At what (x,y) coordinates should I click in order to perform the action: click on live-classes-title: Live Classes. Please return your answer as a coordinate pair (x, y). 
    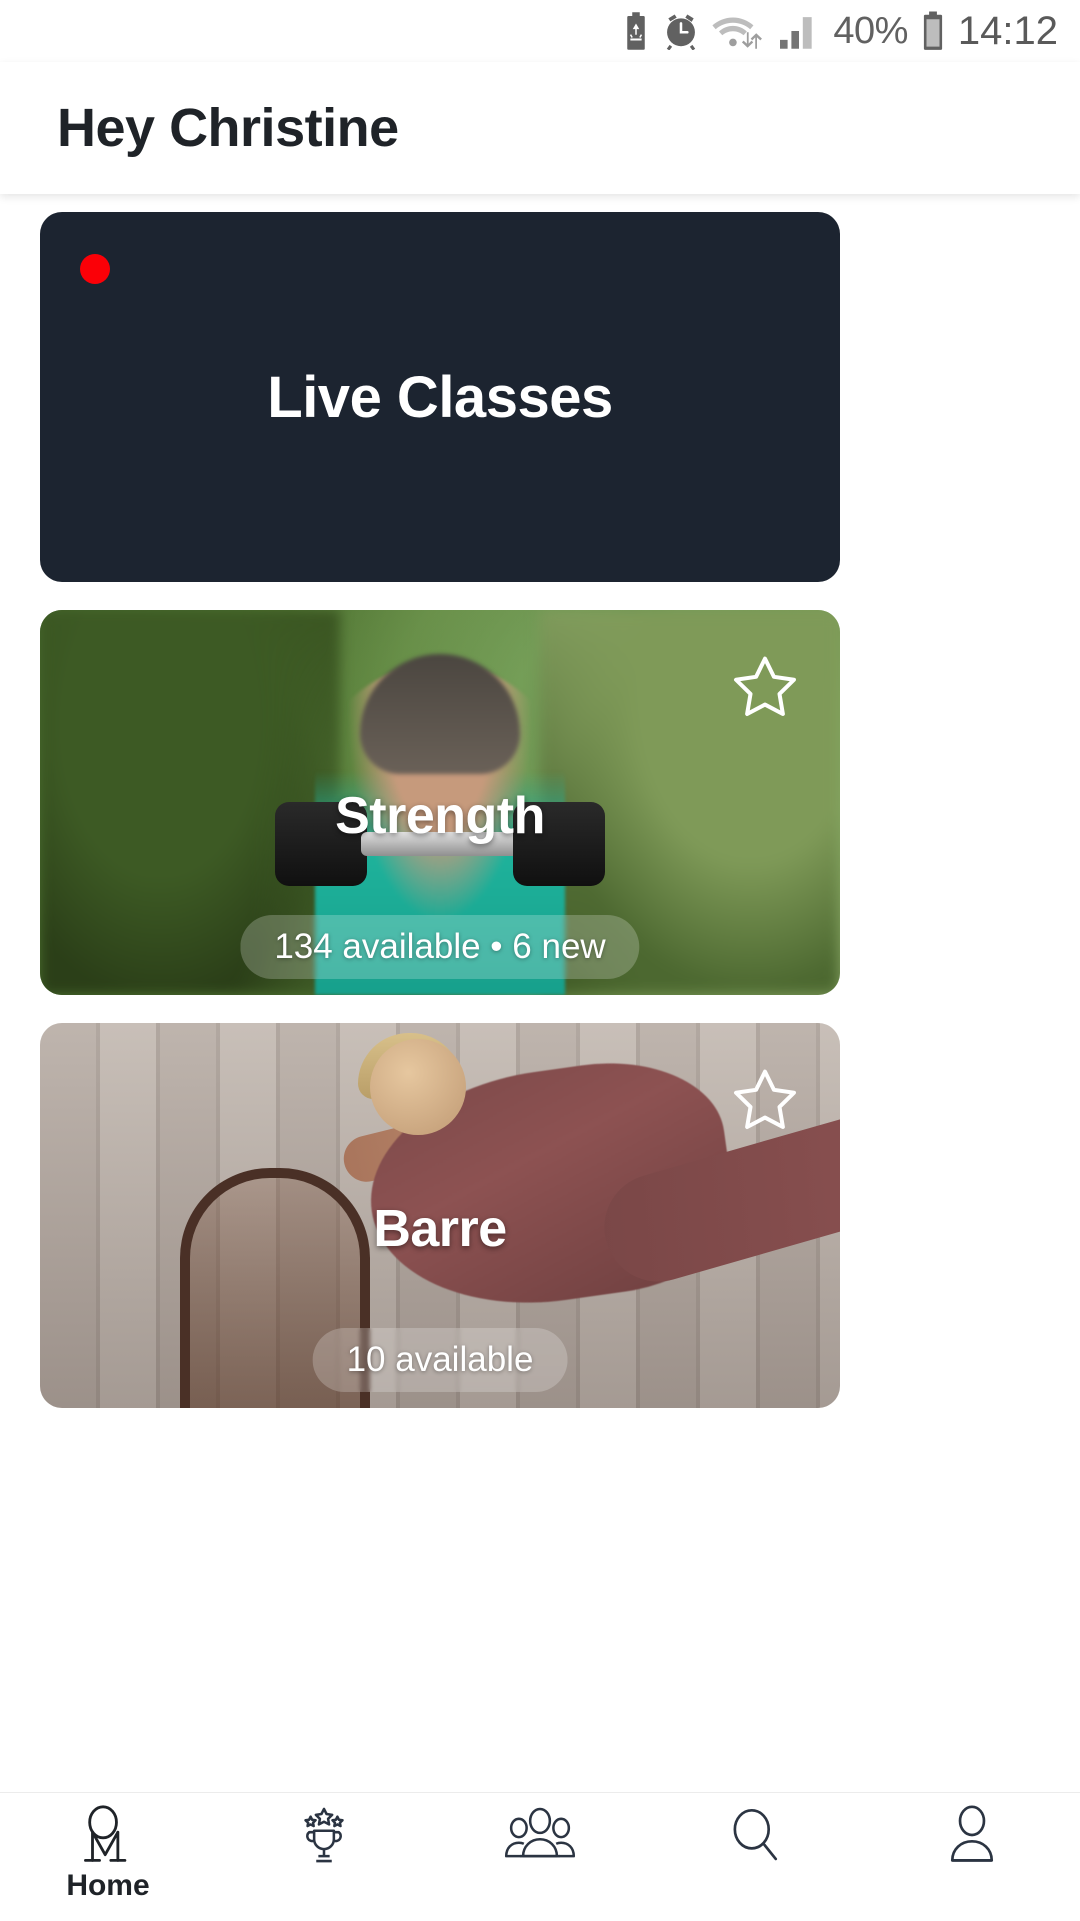
    Looking at the image, I should click on (439, 397).